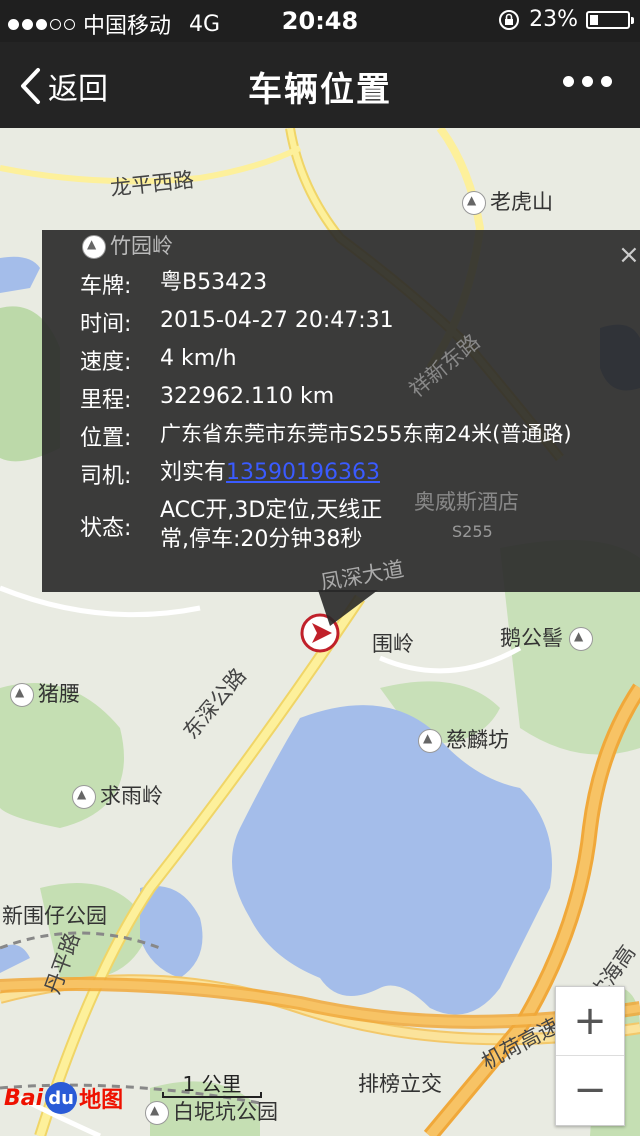  Describe the element at coordinates (106, 476) in the screenshot. I see `driver-key: 司机:` at that location.